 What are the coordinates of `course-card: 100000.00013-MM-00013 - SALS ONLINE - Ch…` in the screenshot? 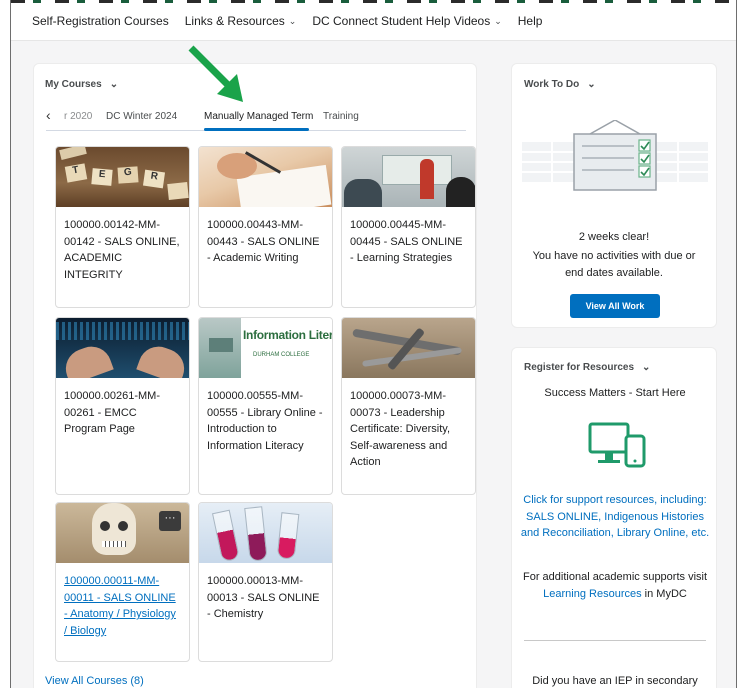 It's located at (265, 582).